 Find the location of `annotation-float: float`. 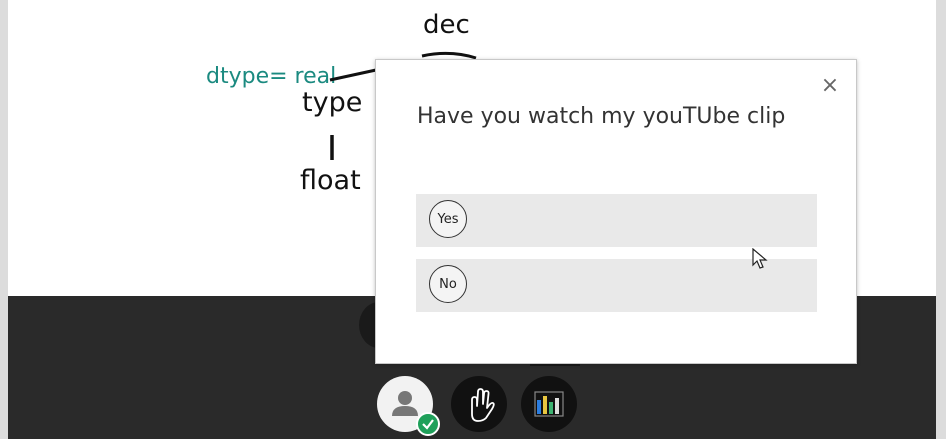

annotation-float: float is located at coordinates (330, 180).